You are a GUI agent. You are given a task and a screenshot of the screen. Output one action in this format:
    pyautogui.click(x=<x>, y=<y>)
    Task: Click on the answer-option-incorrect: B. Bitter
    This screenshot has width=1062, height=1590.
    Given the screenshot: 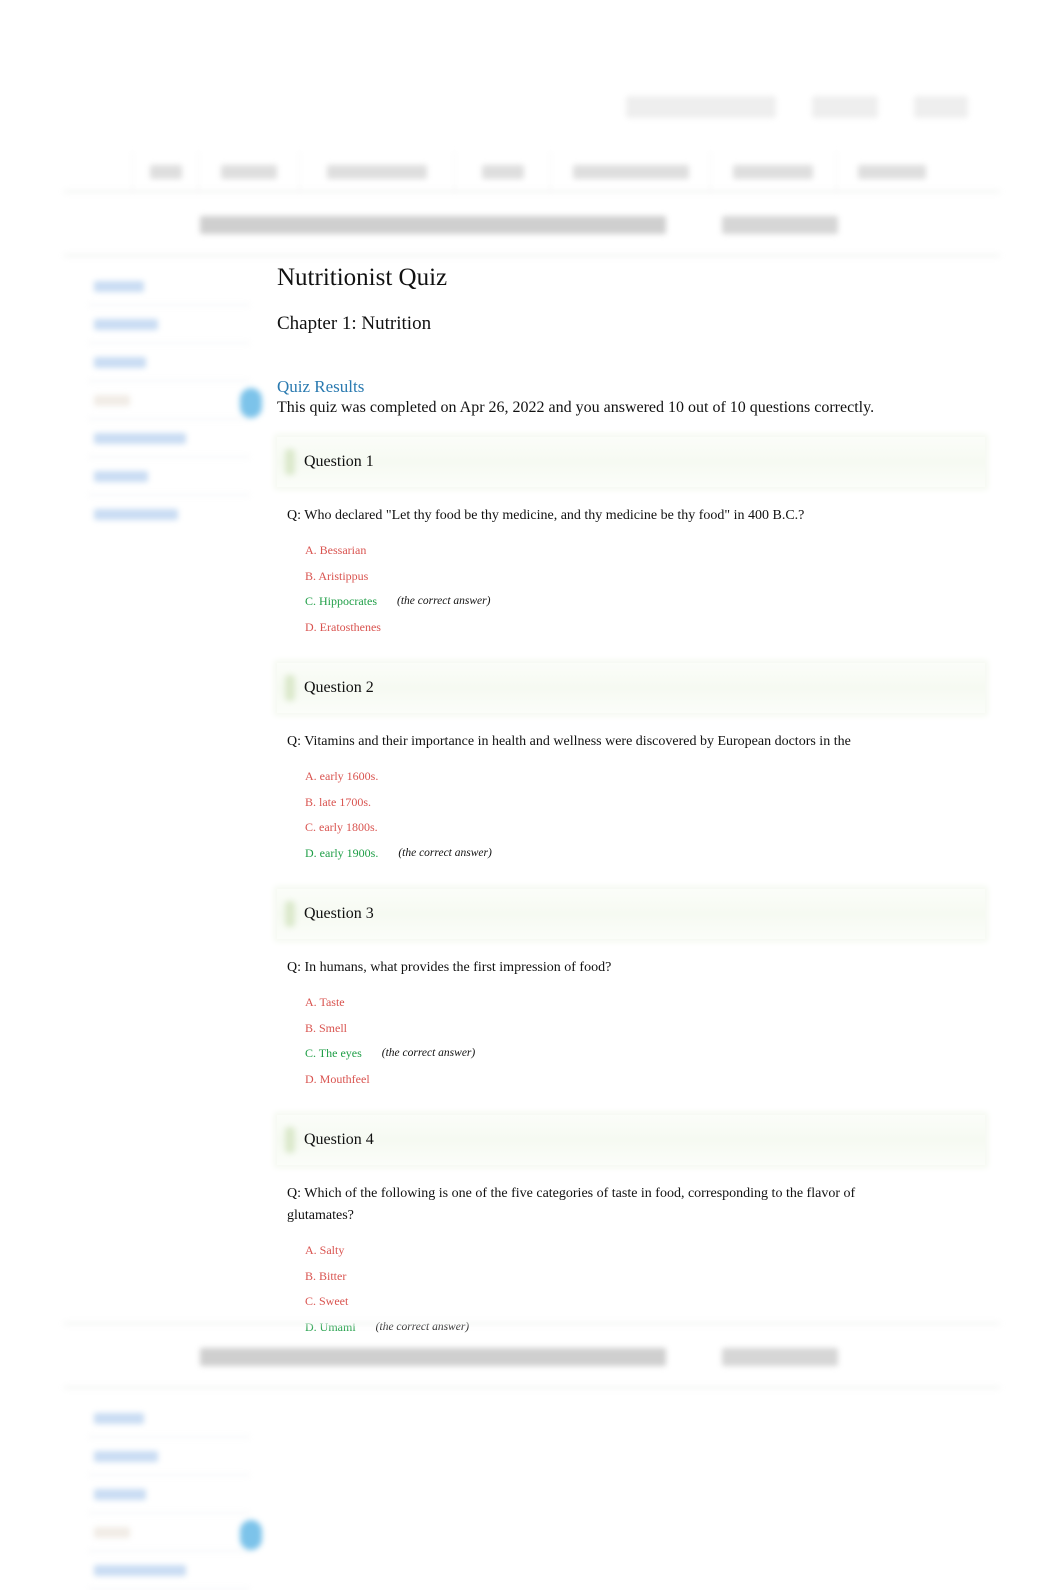 What is the action you would take?
    pyautogui.click(x=646, y=1282)
    